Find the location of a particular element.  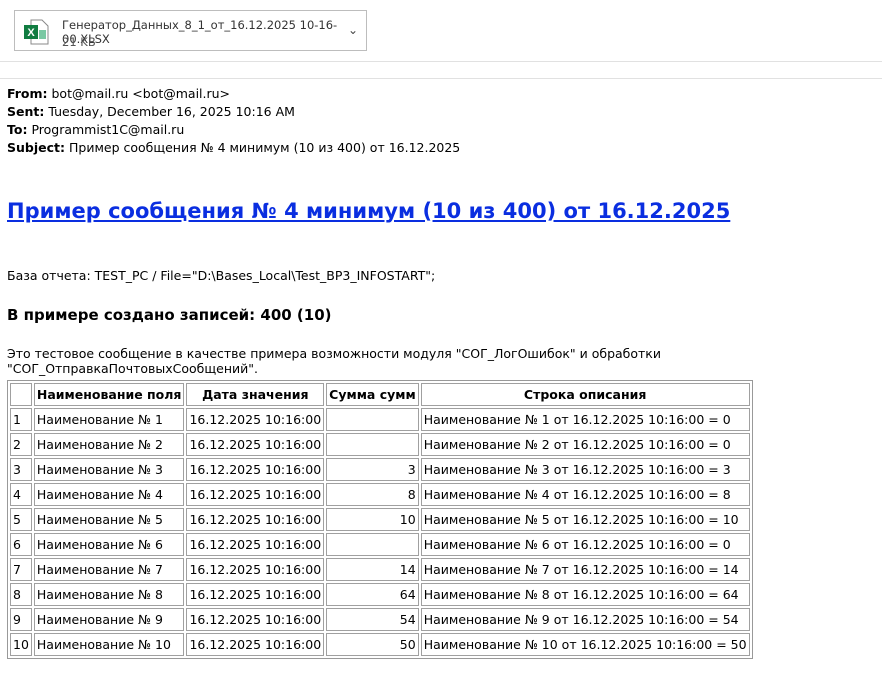

table-cell: 64 is located at coordinates (372, 594).